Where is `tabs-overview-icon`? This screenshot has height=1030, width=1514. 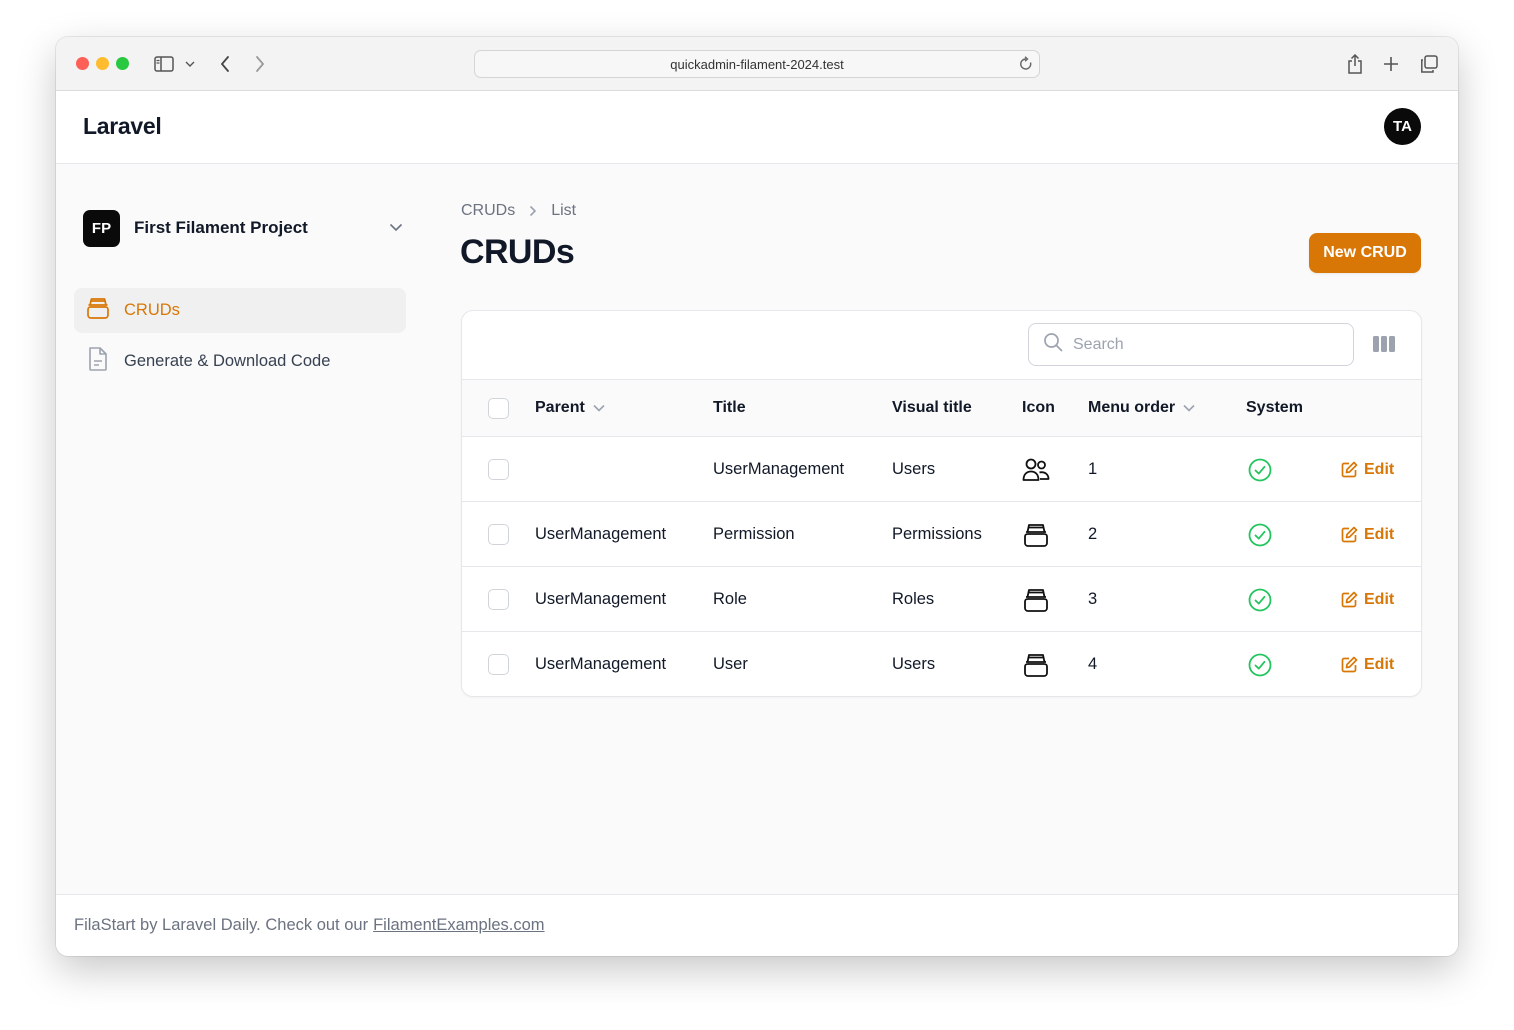 tabs-overview-icon is located at coordinates (1429, 64).